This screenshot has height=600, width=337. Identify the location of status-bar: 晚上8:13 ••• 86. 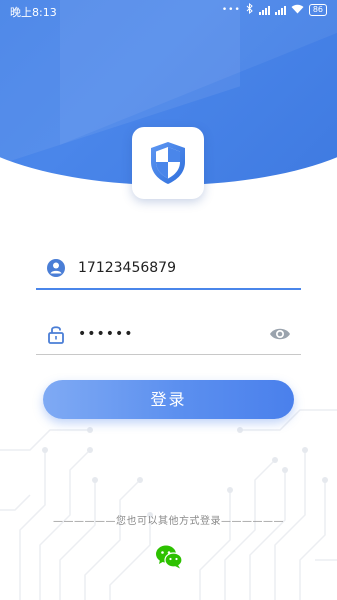
(168, 11).